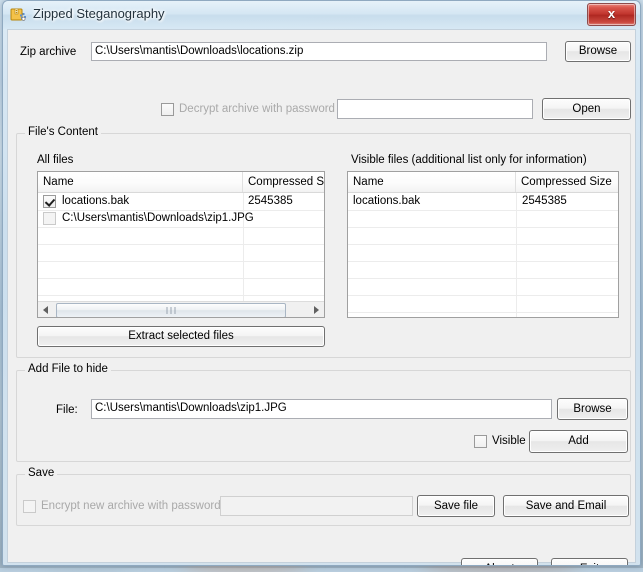 The image size is (643, 572). What do you see at coordinates (321, 15) in the screenshot?
I see `title-bar: Zipped Steganography x` at bounding box center [321, 15].